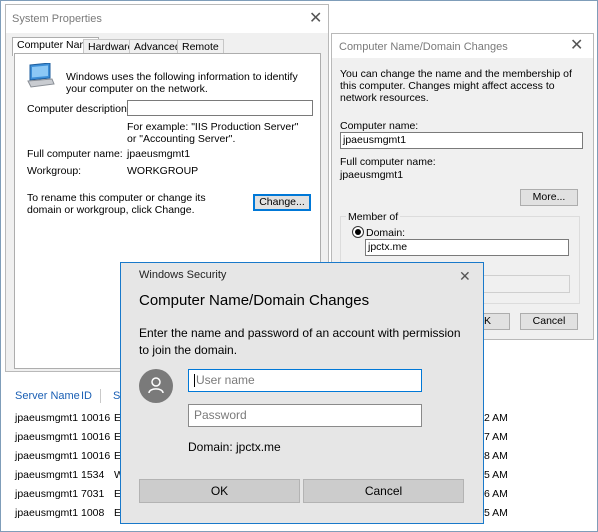 The height and width of the screenshot is (532, 598). Describe the element at coordinates (379, 126) in the screenshot. I see `computer-name-label: Computer name:` at that location.